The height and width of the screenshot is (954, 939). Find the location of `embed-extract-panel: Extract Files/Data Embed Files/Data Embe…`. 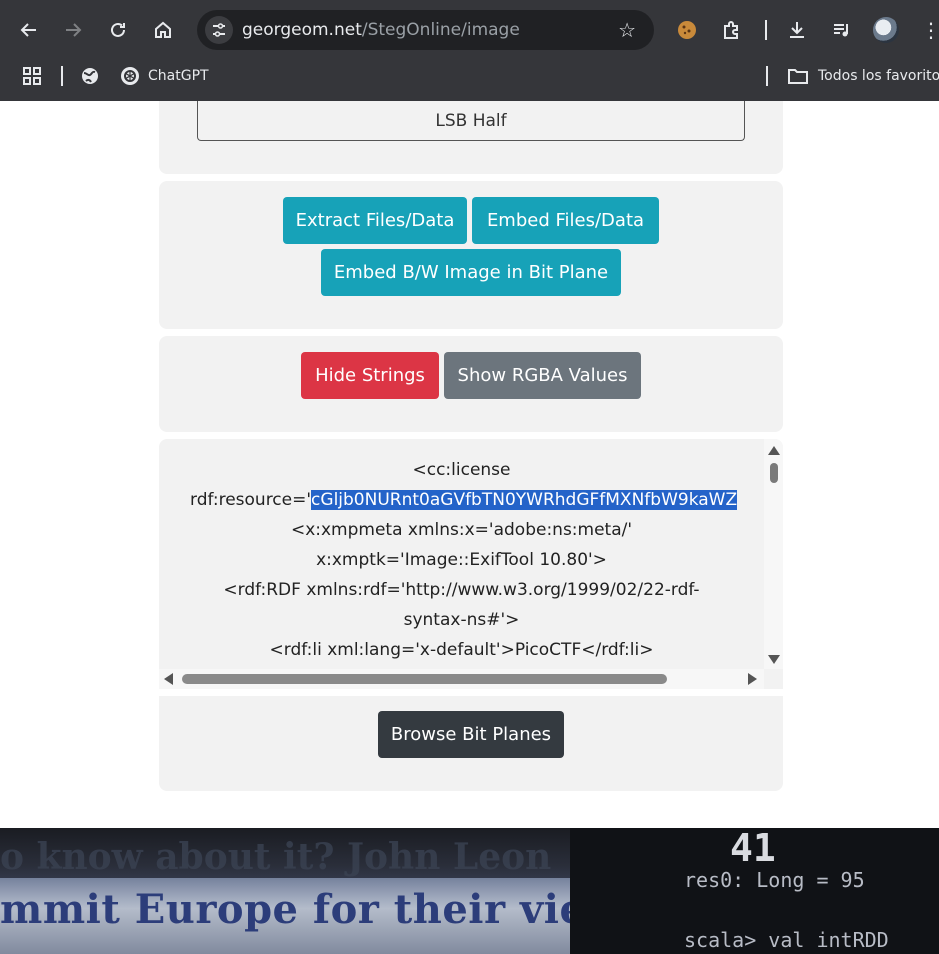

embed-extract-panel: Extract Files/Data Embed Files/Data Embe… is located at coordinates (471, 255).